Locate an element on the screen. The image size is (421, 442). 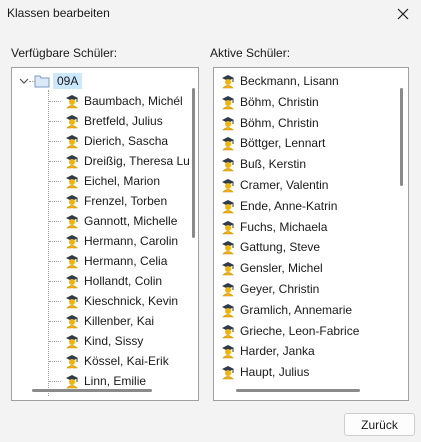
student-name: Dreißig, Theresa Lu is located at coordinates (137, 161).